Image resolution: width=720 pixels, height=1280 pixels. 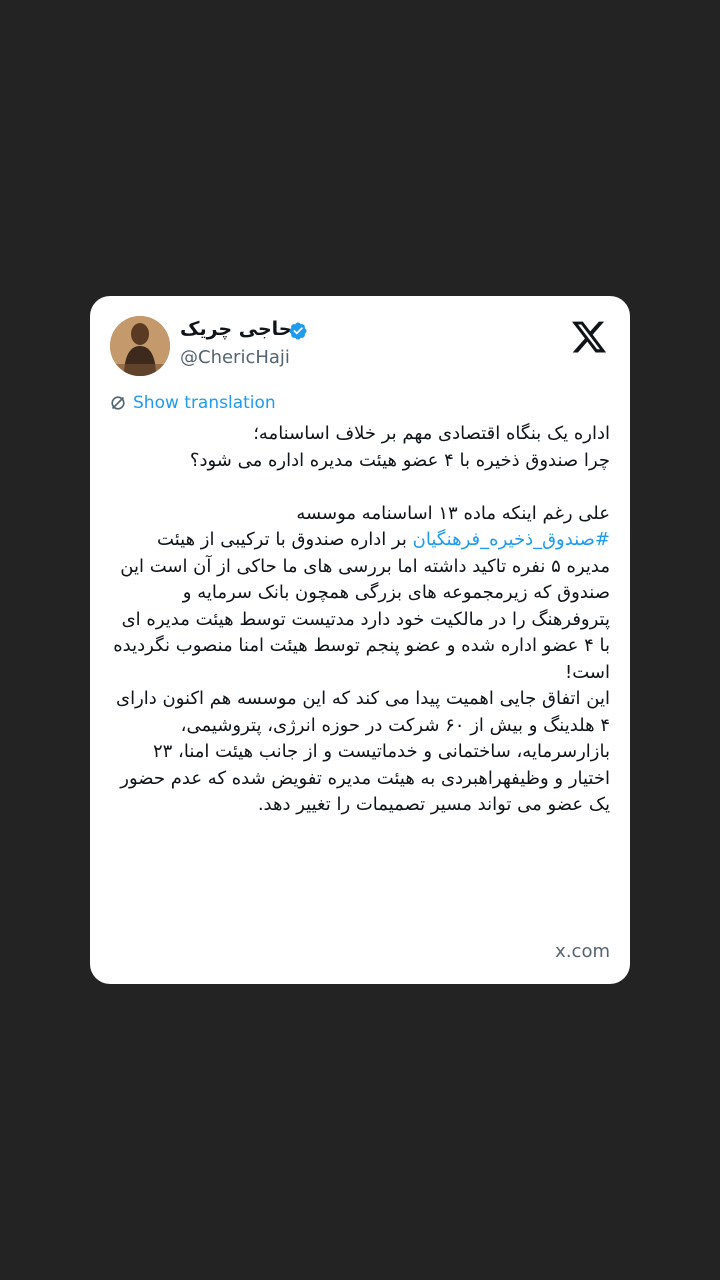 What do you see at coordinates (453, 513) in the screenshot?
I see `tweet-paragraph-2-start: علی رغم اینکه ماده ۱۳ اساسنامه موسسه` at bounding box center [453, 513].